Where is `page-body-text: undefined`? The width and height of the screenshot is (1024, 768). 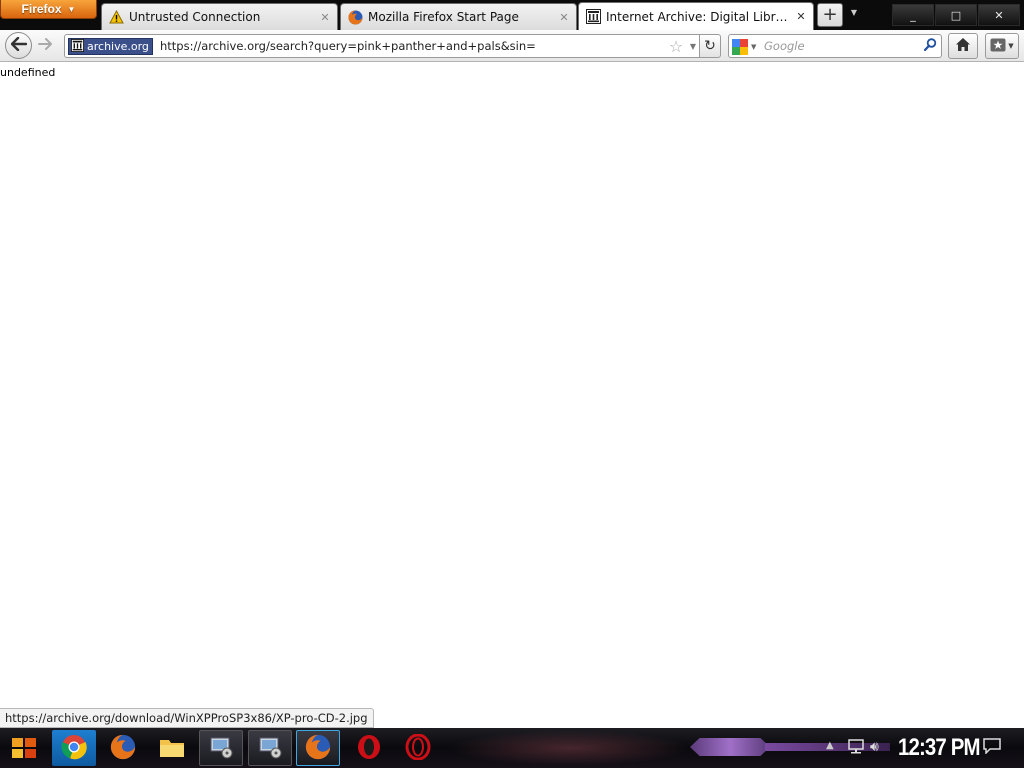 page-body-text: undefined is located at coordinates (28, 72).